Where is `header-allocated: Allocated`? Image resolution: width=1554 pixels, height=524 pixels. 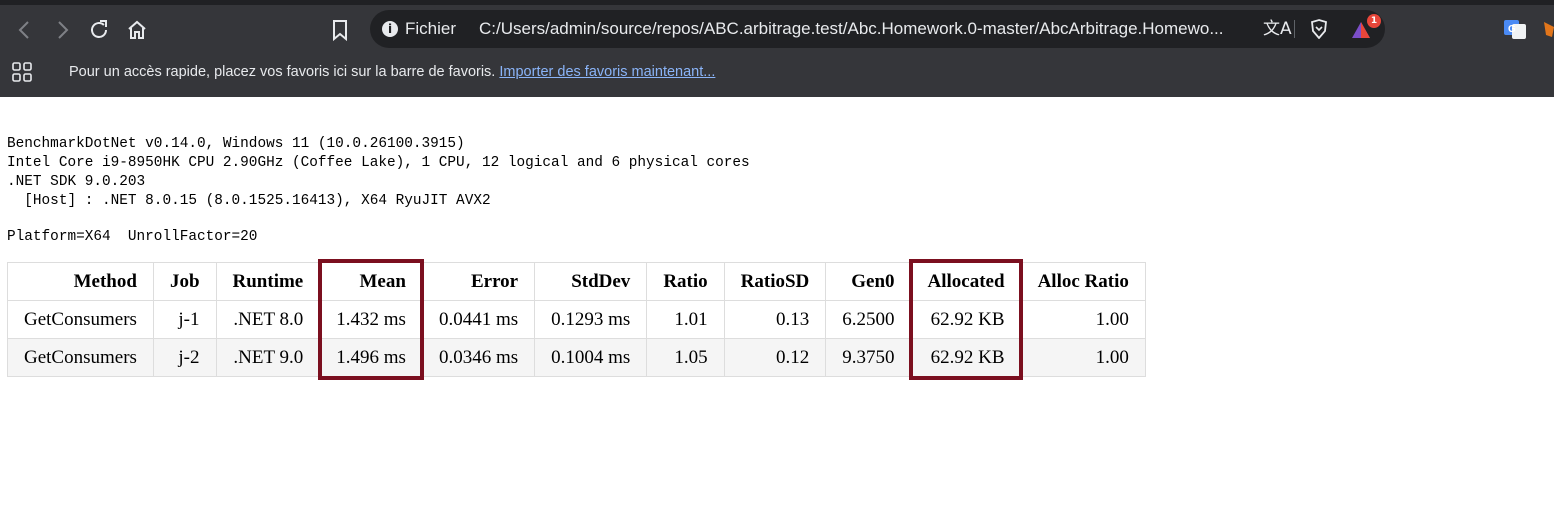 header-allocated: Allocated is located at coordinates (966, 281).